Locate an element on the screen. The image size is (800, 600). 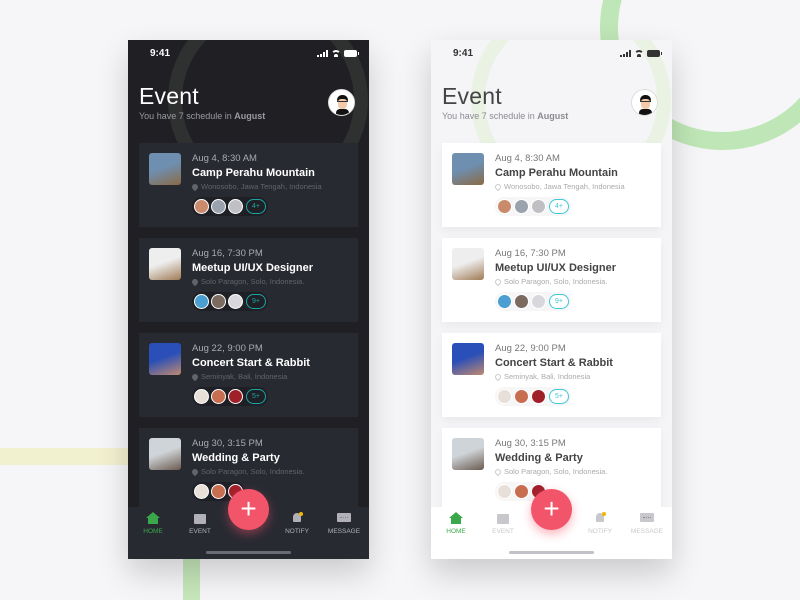
event-location: Seminyak, Bali, Indonesia is located at coordinates (271, 376).